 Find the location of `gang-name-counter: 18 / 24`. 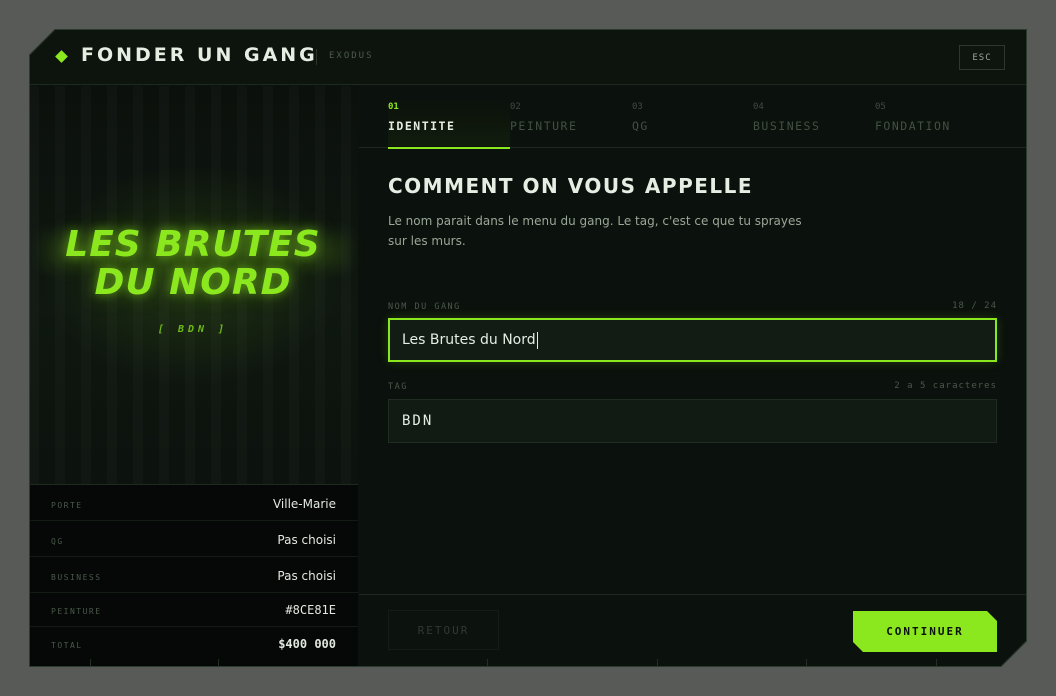

gang-name-counter: 18 / 24 is located at coordinates (974, 306).